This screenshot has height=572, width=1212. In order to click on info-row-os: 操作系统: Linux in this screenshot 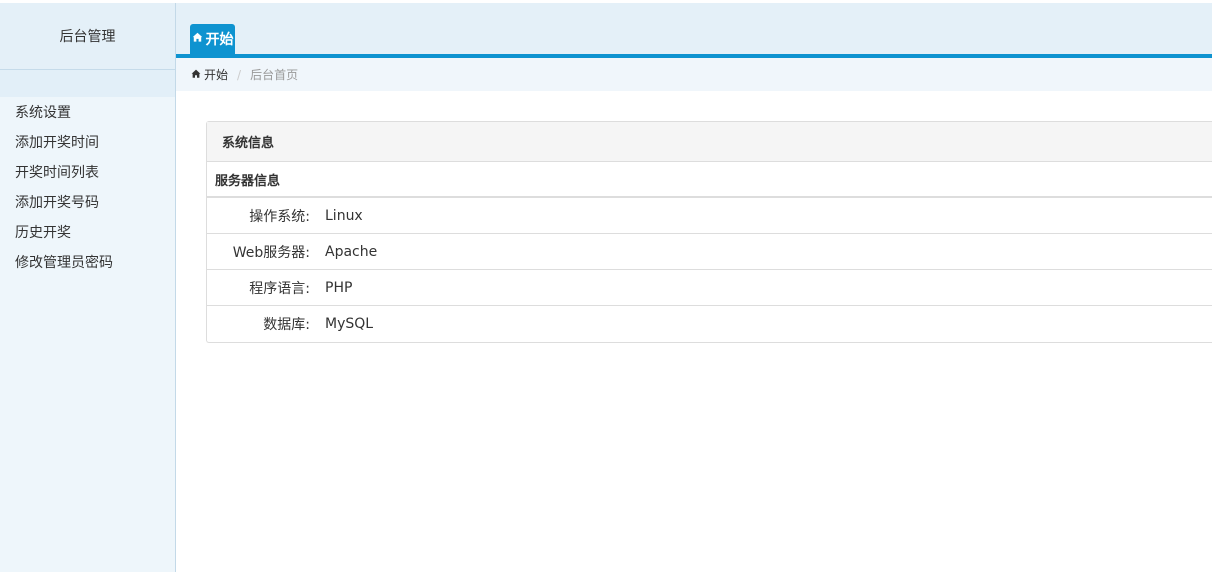, I will do `click(709, 216)`.